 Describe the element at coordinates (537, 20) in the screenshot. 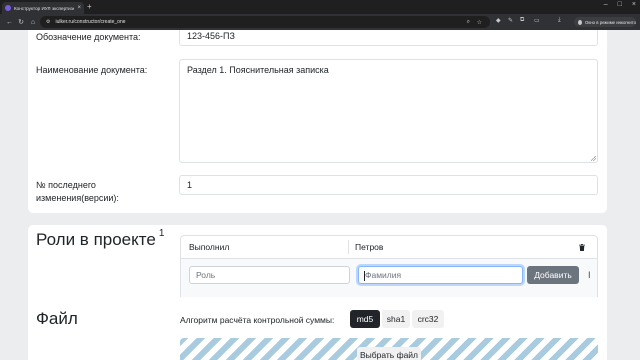

I see `sidepanel-icon: ▭` at that location.